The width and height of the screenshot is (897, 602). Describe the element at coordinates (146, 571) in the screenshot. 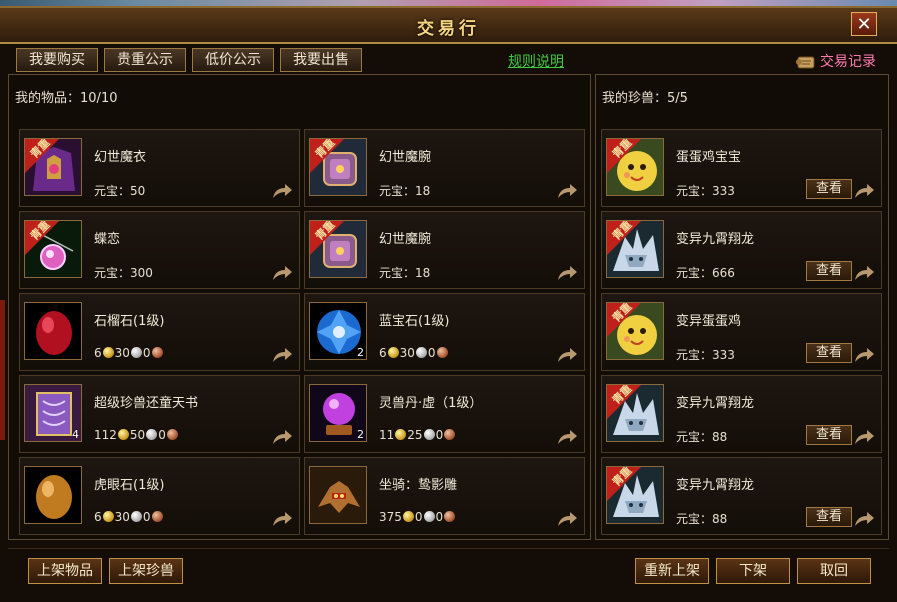

I see `list-pet-button: 上架珍兽` at that location.